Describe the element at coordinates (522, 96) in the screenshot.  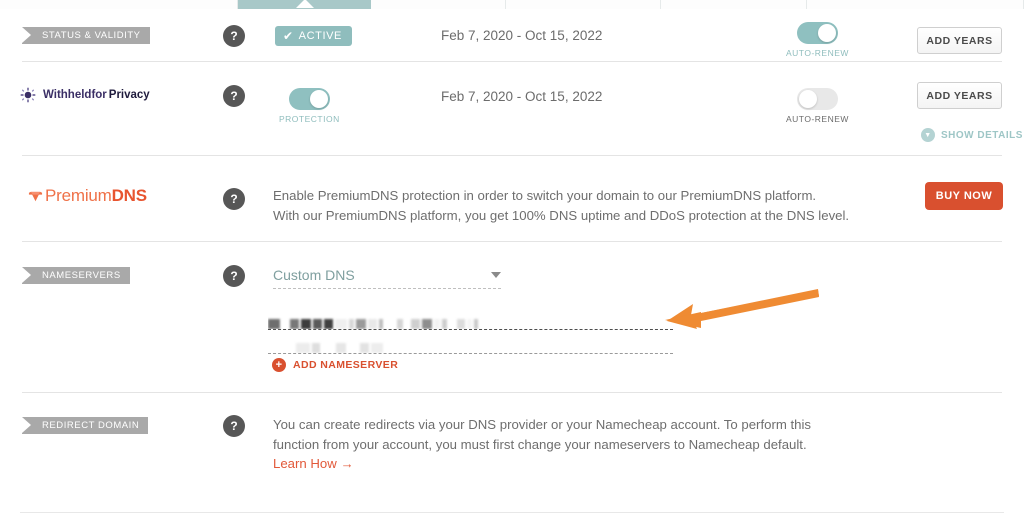
I see `privacy-dates: Feb 7, 2020 - Oct 15, 2022` at that location.